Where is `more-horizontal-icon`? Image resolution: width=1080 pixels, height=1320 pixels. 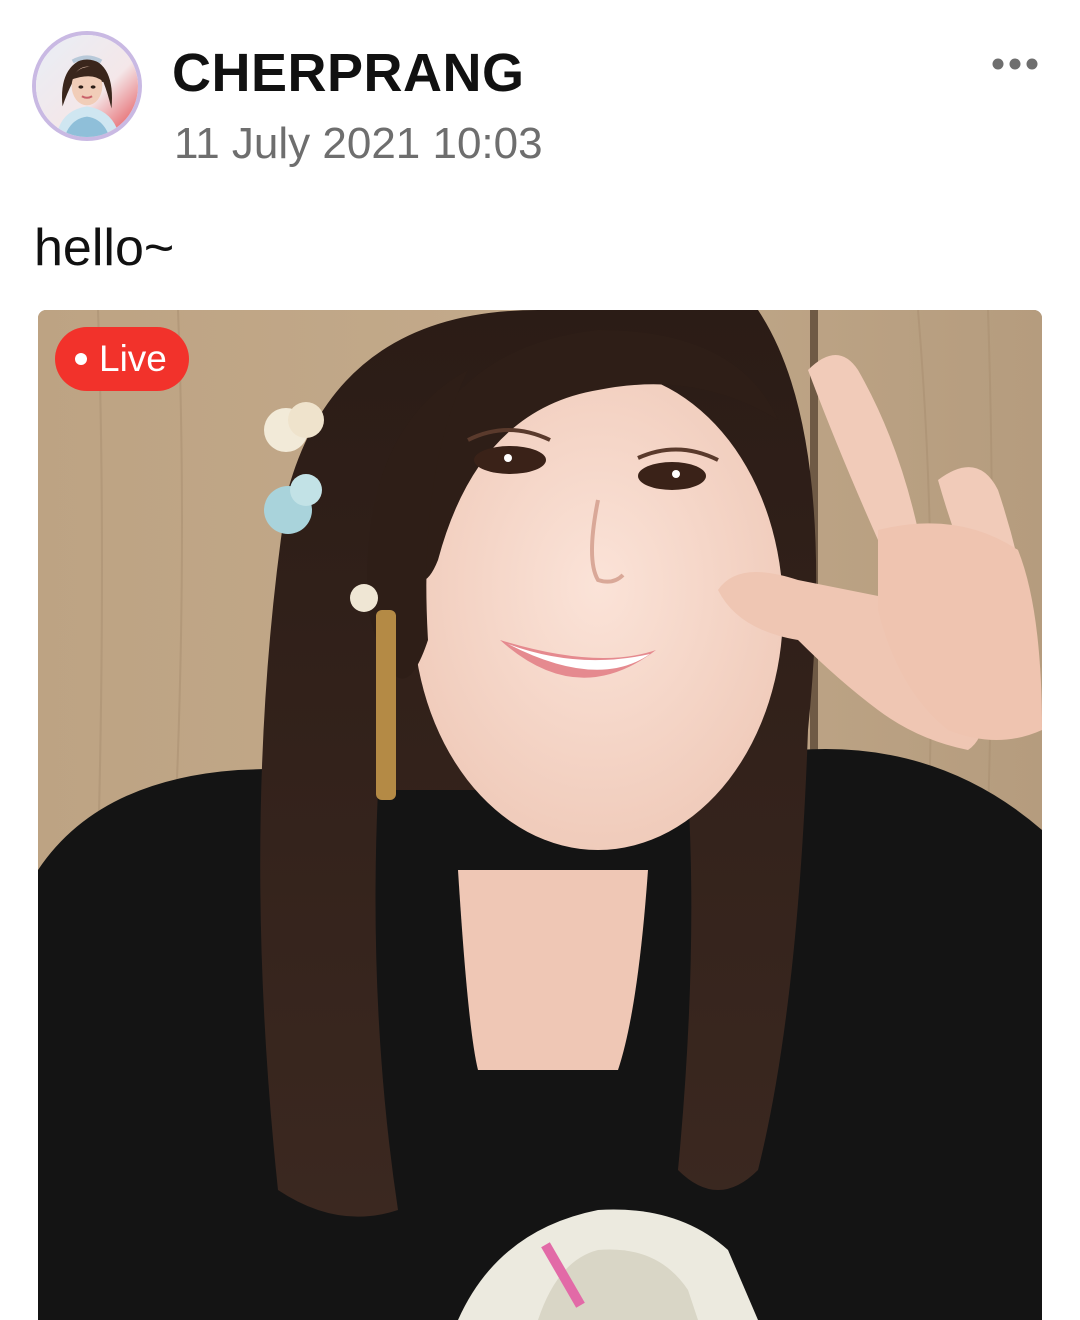 more-horizontal-icon is located at coordinates (1015, 64).